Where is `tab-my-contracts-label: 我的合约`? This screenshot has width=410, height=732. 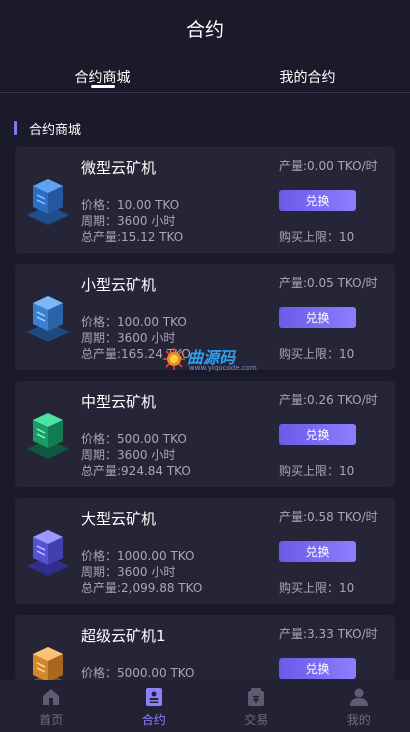 tab-my-contracts-label: 我的合约 is located at coordinates (307, 78).